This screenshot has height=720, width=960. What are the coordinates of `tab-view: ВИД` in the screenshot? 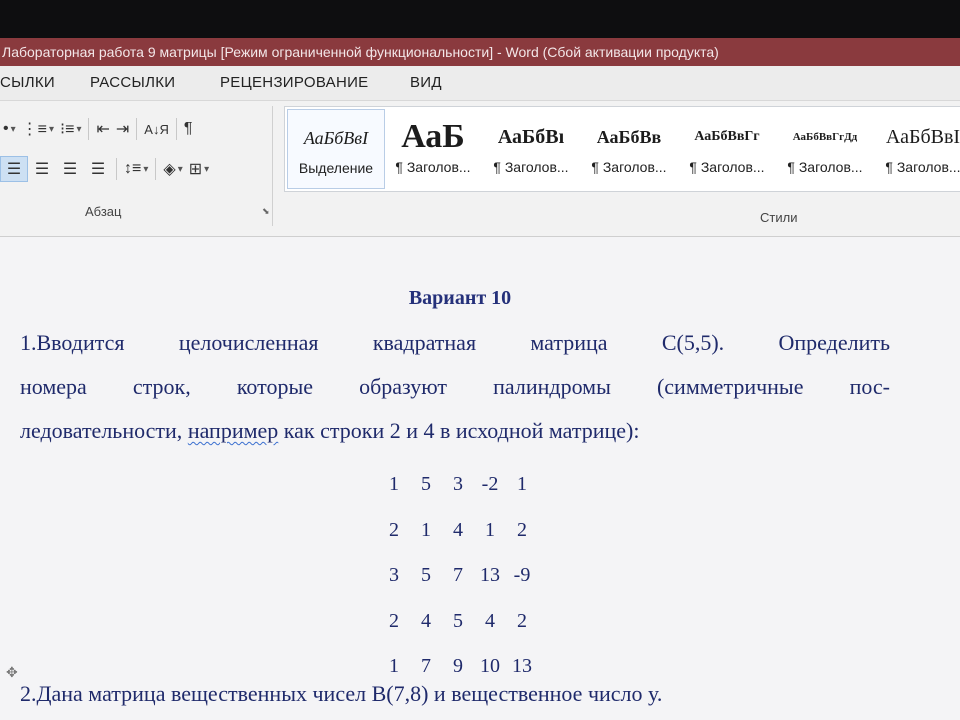 It's located at (426, 82).